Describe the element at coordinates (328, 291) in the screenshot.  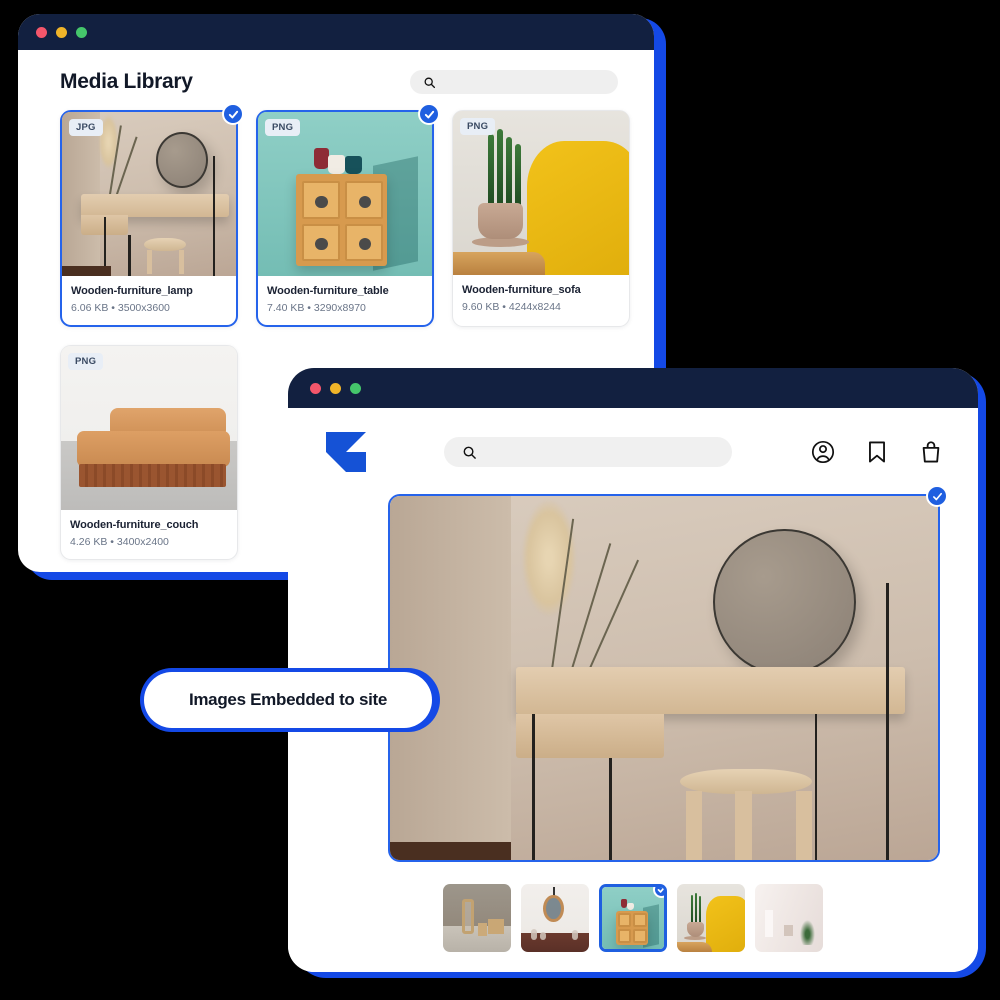
I see `file-name: Wooden-furniture_table` at that location.